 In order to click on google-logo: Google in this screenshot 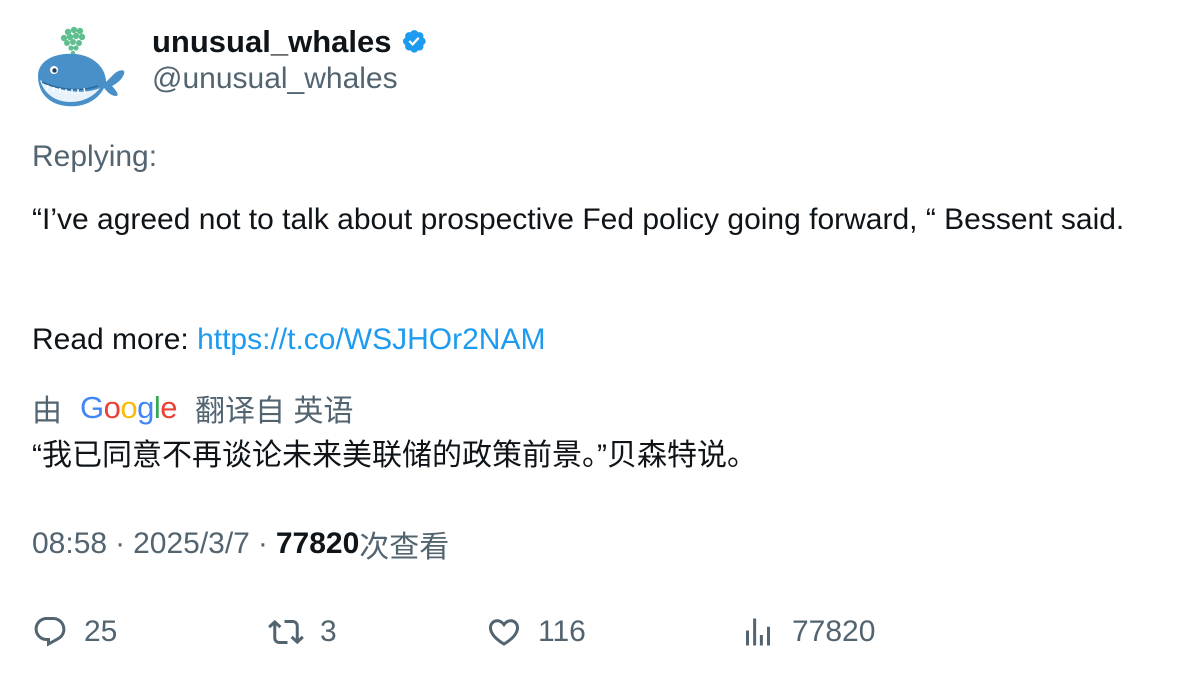, I will do `click(129, 408)`.